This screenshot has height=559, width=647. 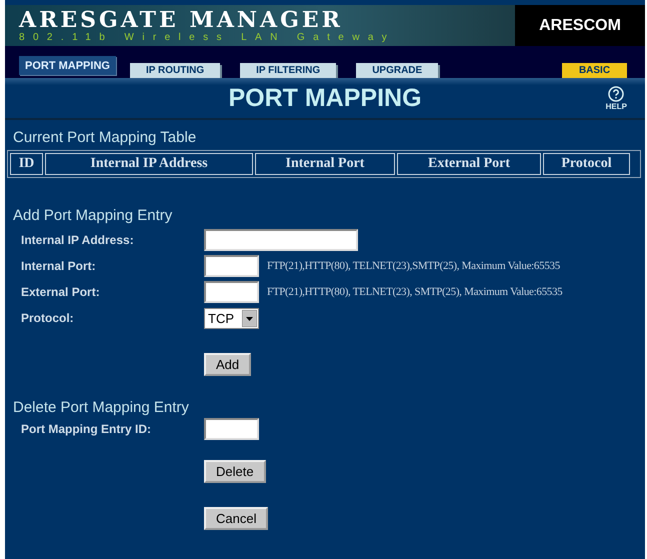 What do you see at coordinates (149, 164) in the screenshot?
I see `column-header: Internal IP Address` at bounding box center [149, 164].